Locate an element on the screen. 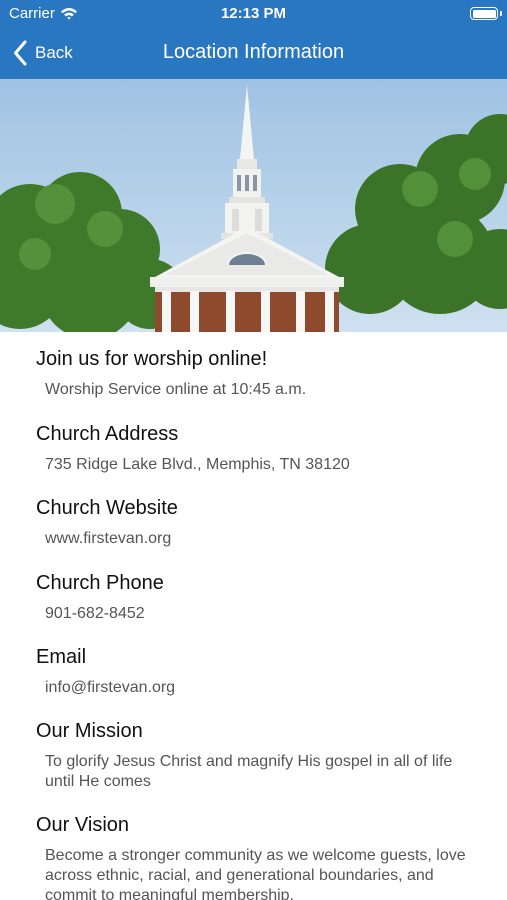  section-value: www.firstevan.org is located at coordinates (259, 539).